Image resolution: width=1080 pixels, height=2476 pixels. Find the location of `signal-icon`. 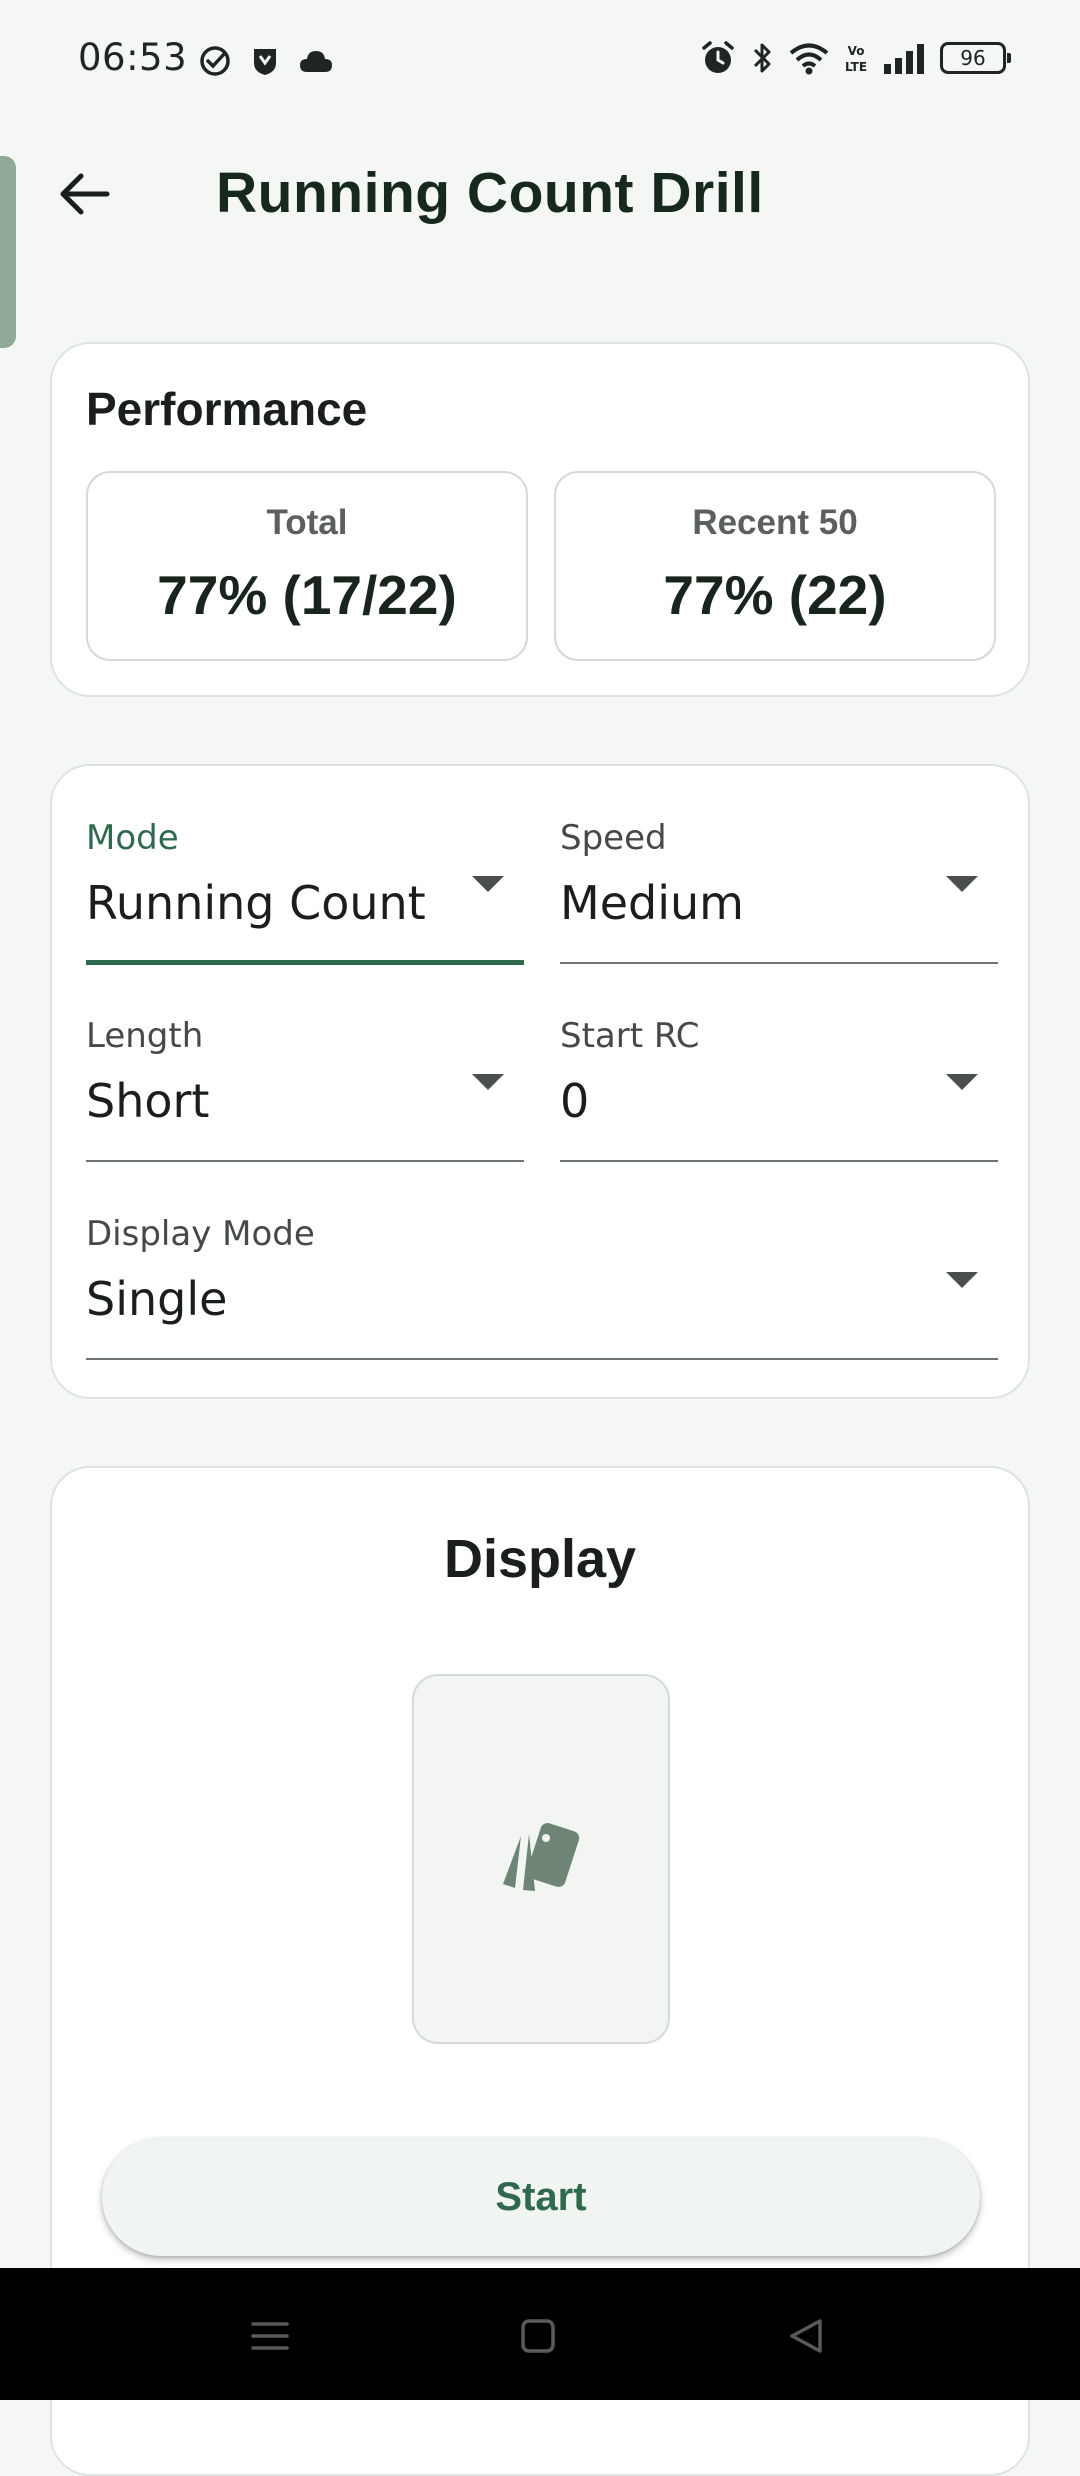

signal-icon is located at coordinates (904, 58).